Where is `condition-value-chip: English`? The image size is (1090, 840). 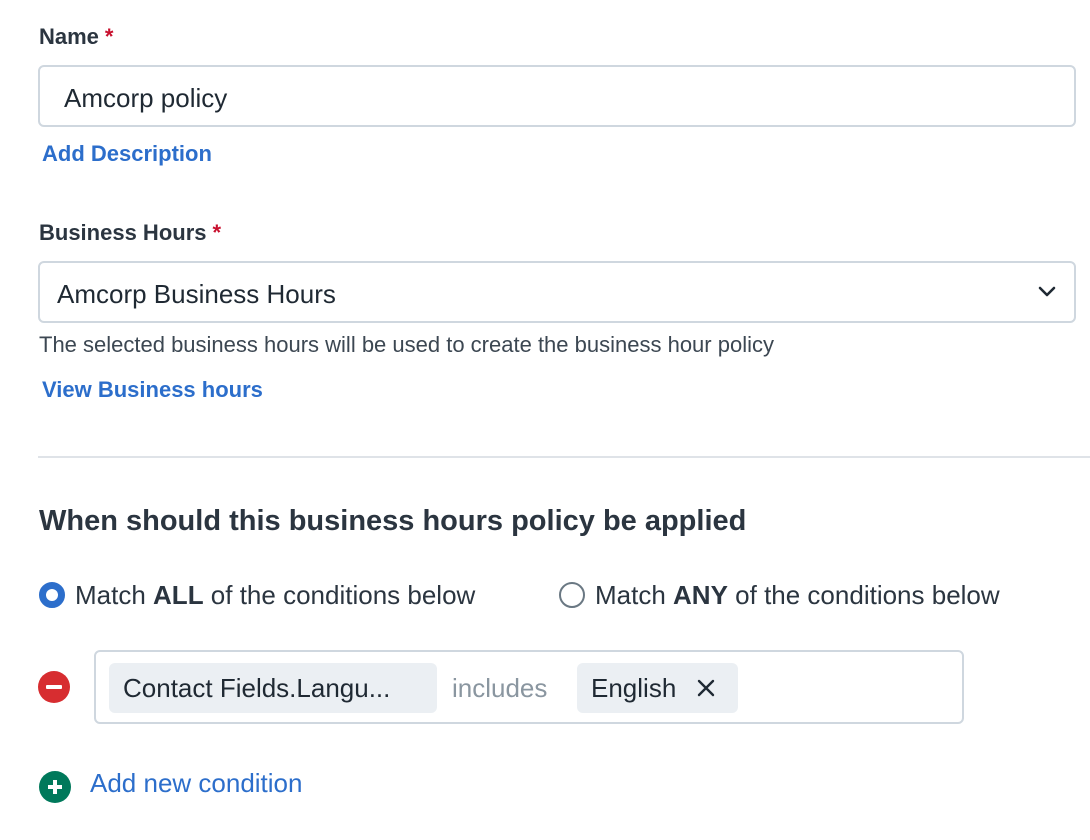 condition-value-chip: English is located at coordinates (657, 688).